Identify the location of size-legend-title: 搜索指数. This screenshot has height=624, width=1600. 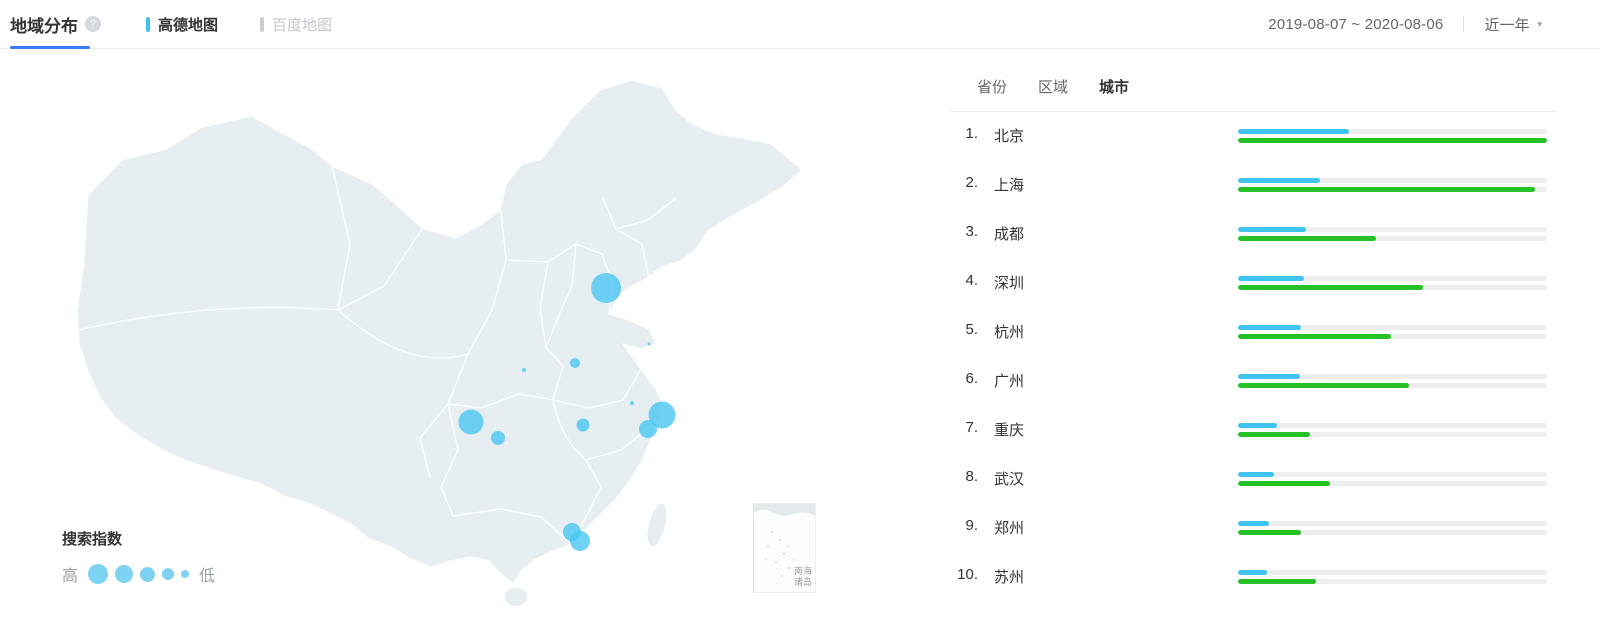
(92, 539).